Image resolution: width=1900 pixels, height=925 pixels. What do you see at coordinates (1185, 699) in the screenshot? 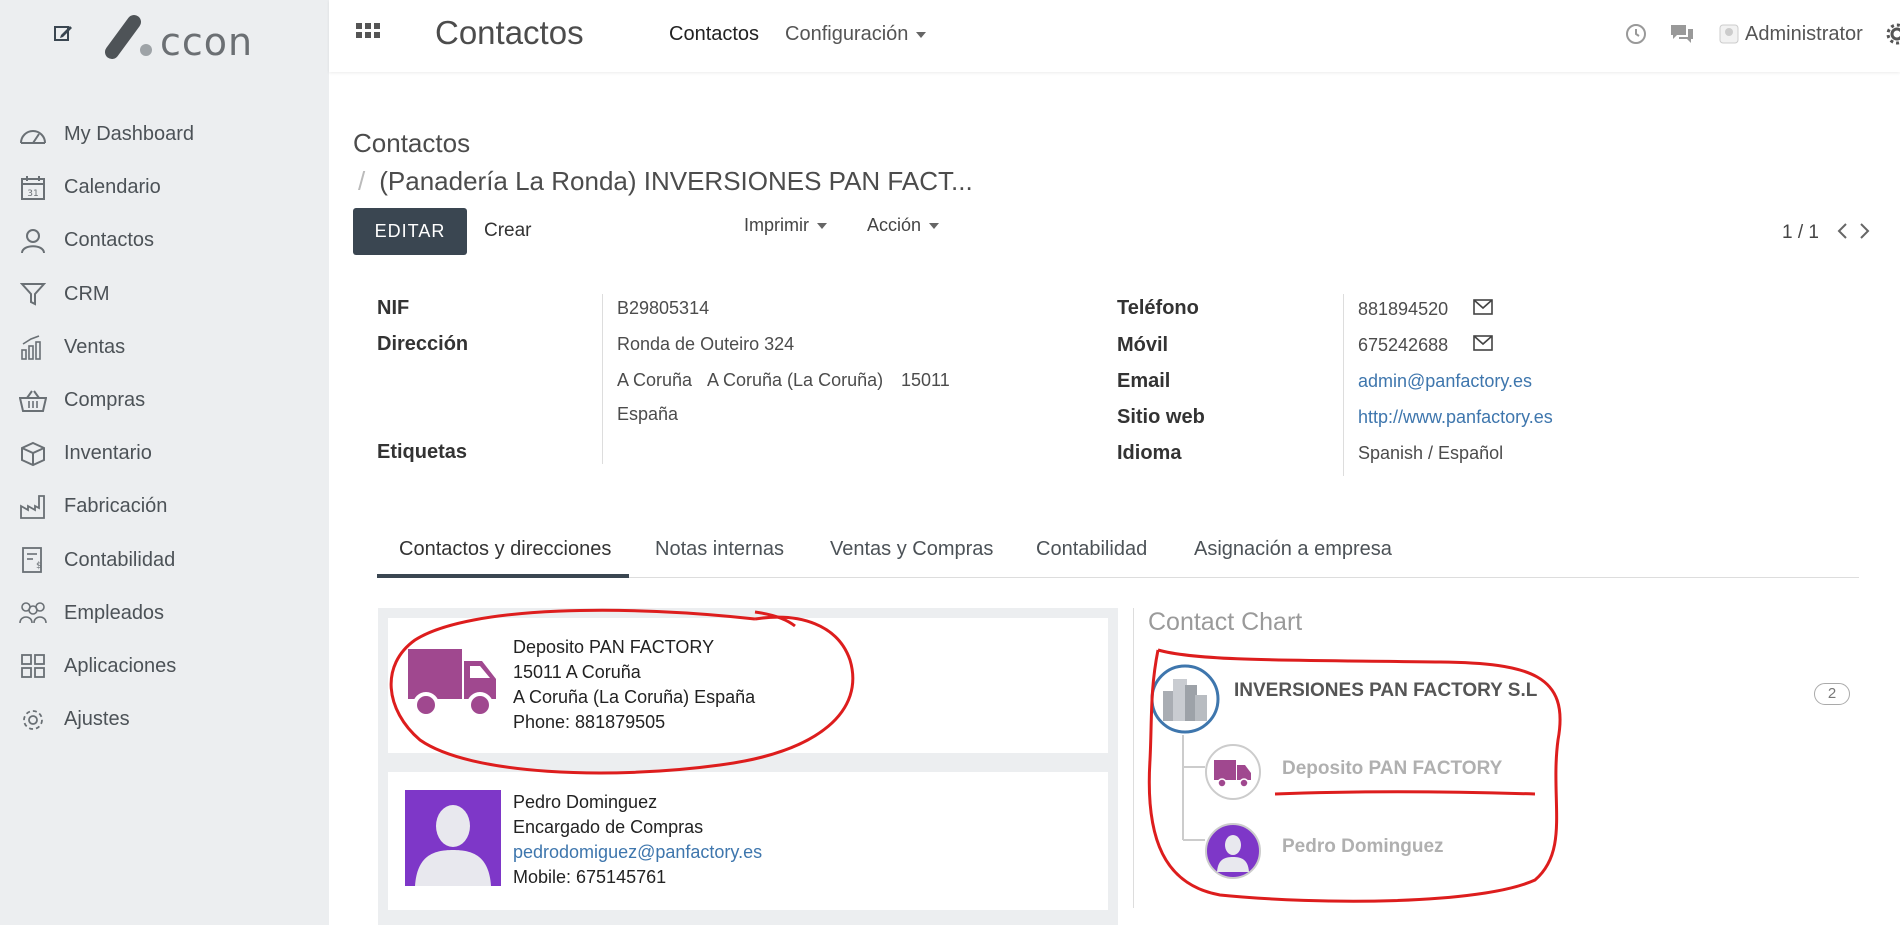
I see `company-building-icon` at bounding box center [1185, 699].